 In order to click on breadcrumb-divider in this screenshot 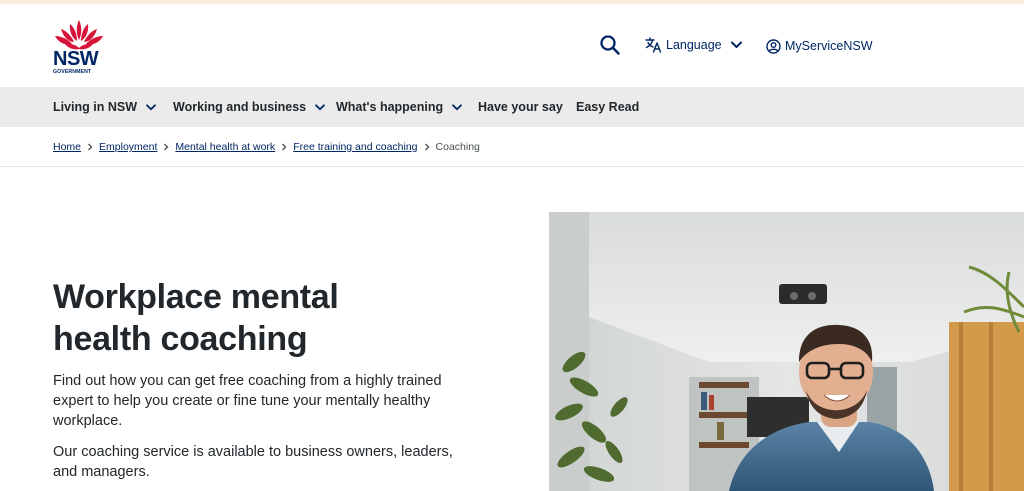, I will do `click(512, 166)`.